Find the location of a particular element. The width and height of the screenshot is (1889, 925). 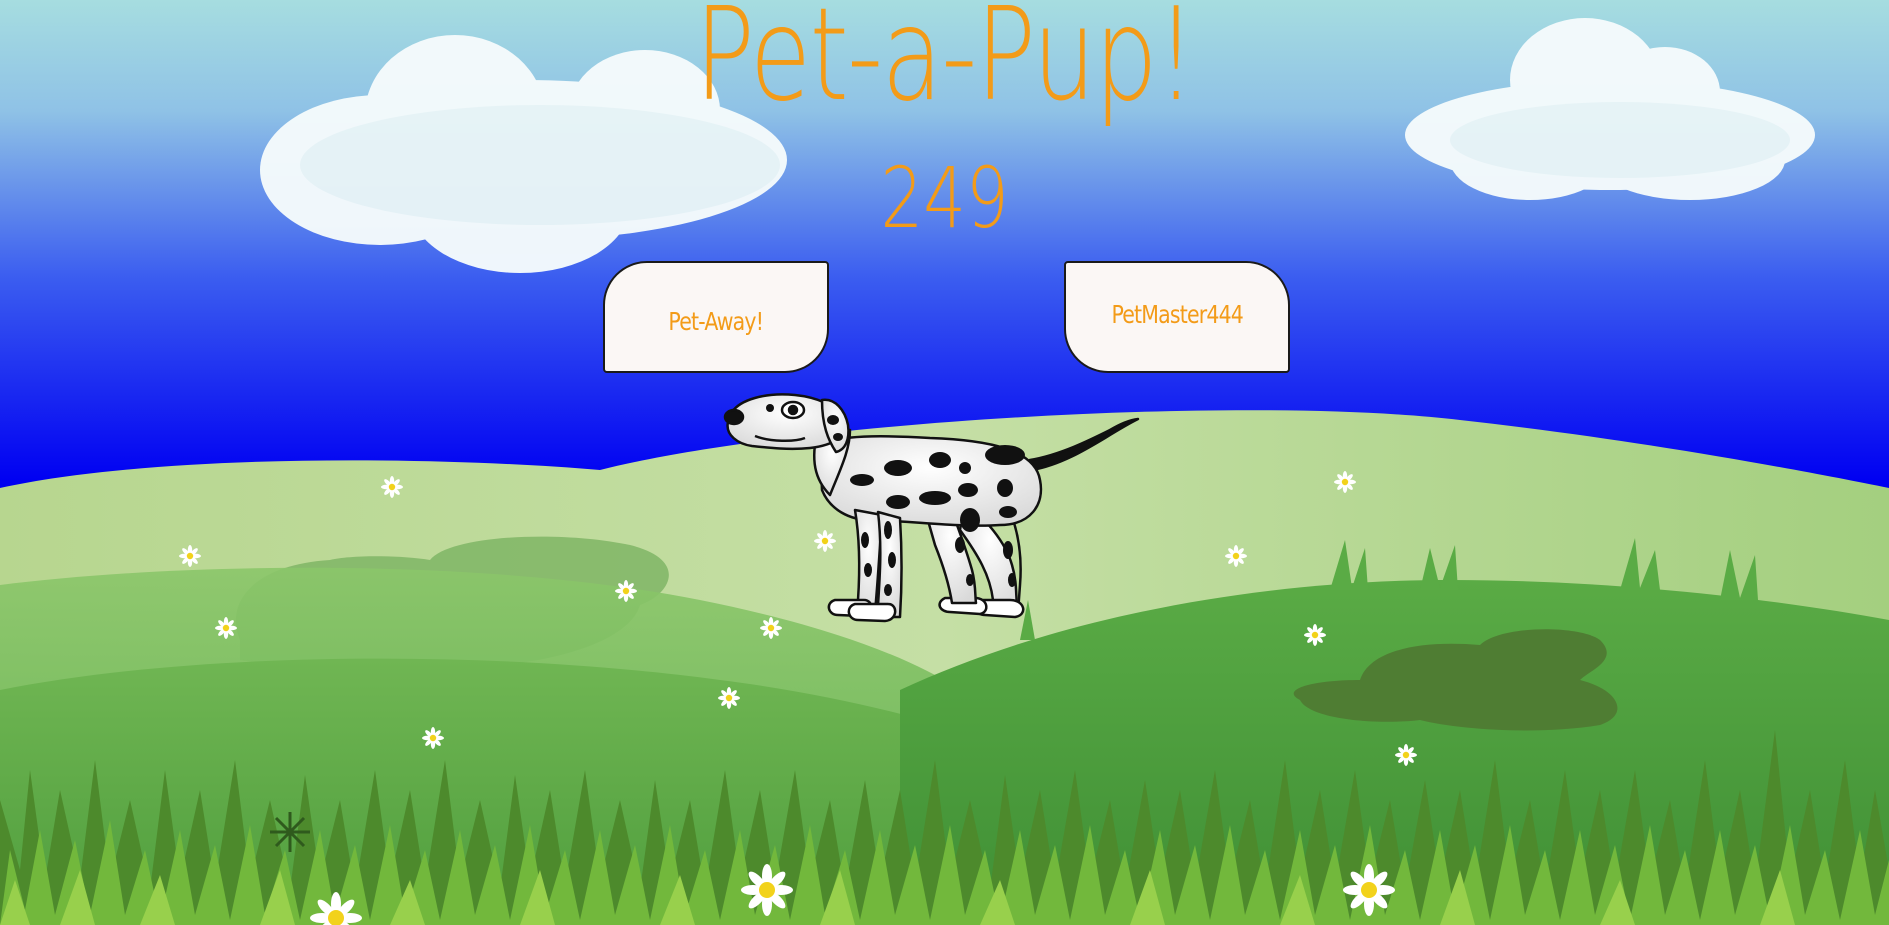

player-name-label: PetMaster444 is located at coordinates (1177, 314).